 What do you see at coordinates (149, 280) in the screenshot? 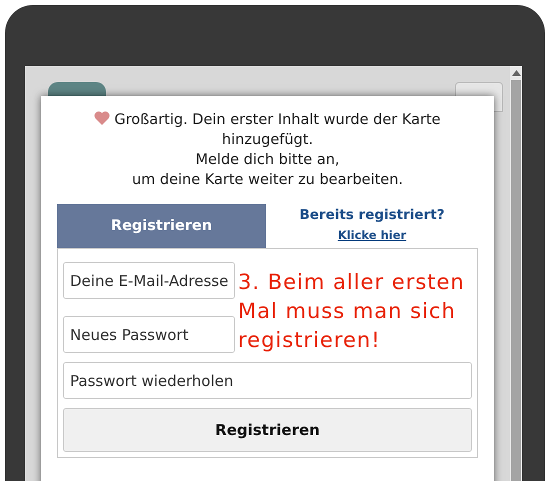
I see `input-field: Deine E-Mail-Adresse` at bounding box center [149, 280].